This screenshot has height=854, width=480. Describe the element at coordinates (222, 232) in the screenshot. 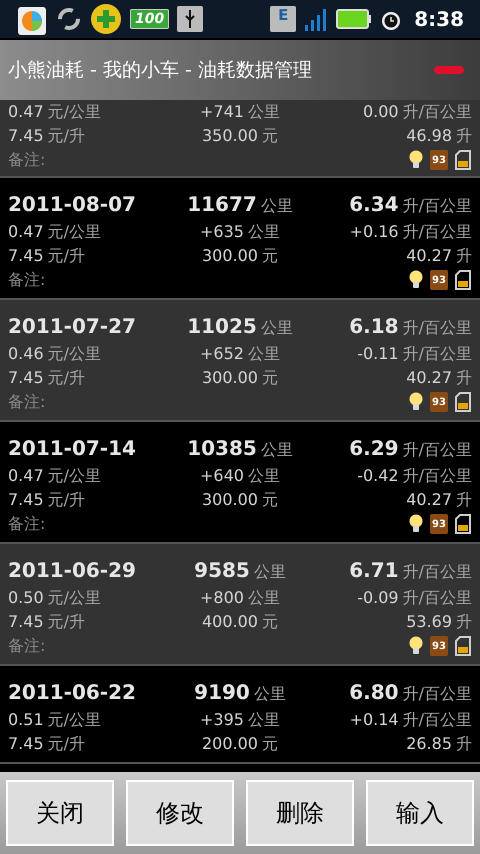

I see `distance-value: +635` at that location.